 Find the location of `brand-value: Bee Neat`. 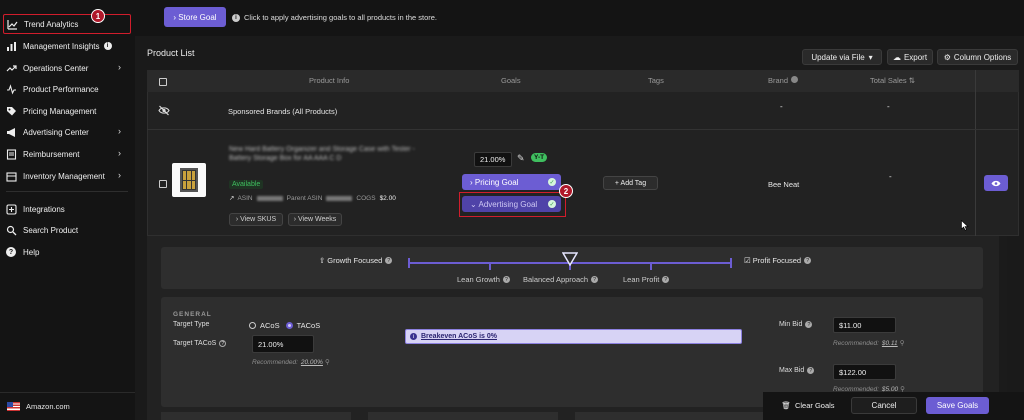

brand-value: Bee Neat is located at coordinates (784, 184).